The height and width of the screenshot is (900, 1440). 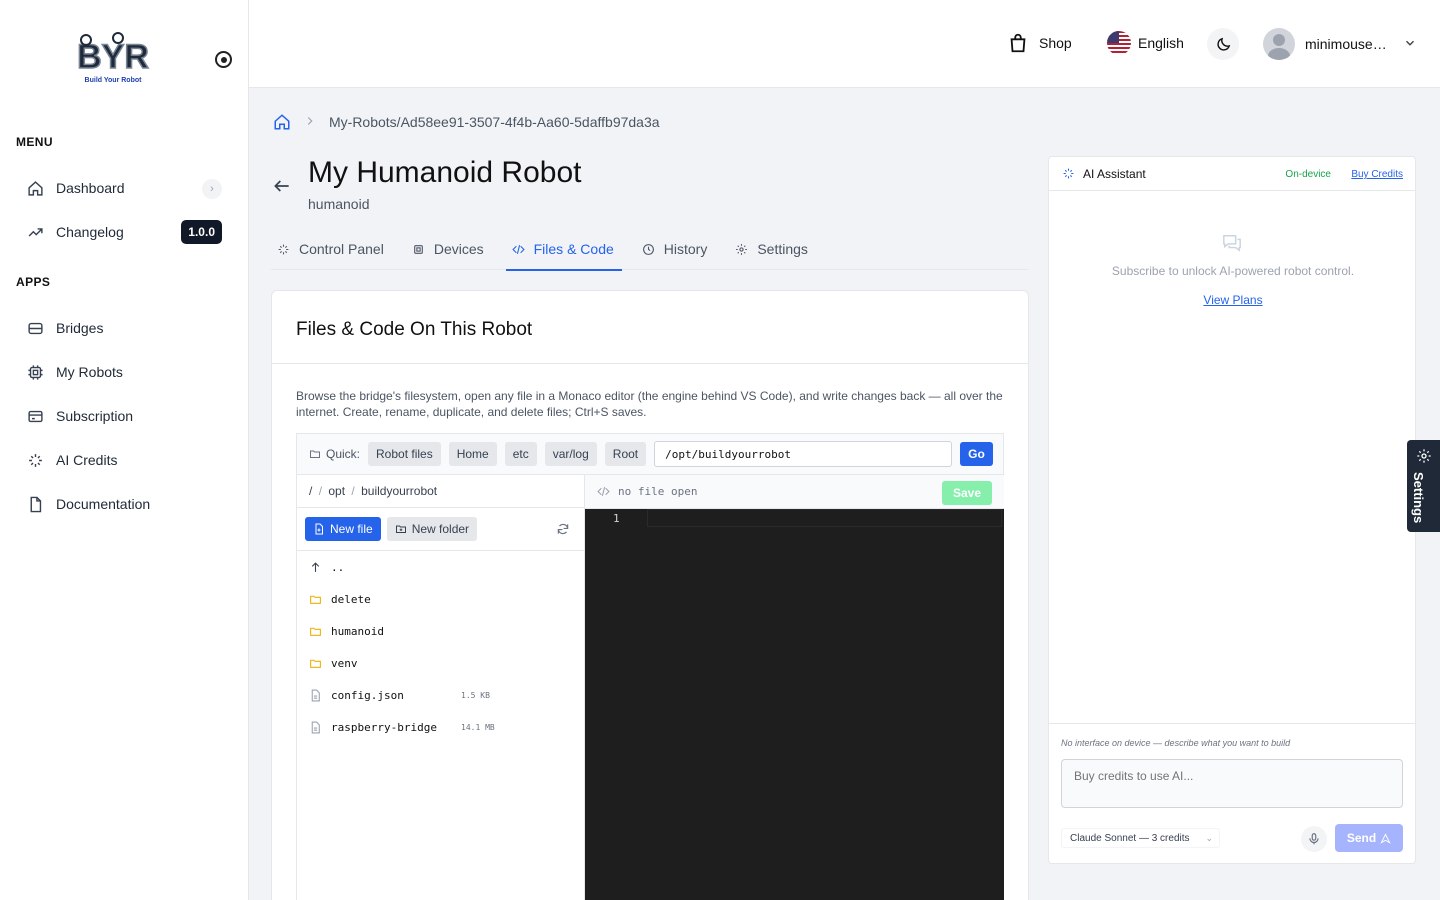 I want to click on crumb-buildyourrobot: buildyourrobot, so click(x=399, y=491).